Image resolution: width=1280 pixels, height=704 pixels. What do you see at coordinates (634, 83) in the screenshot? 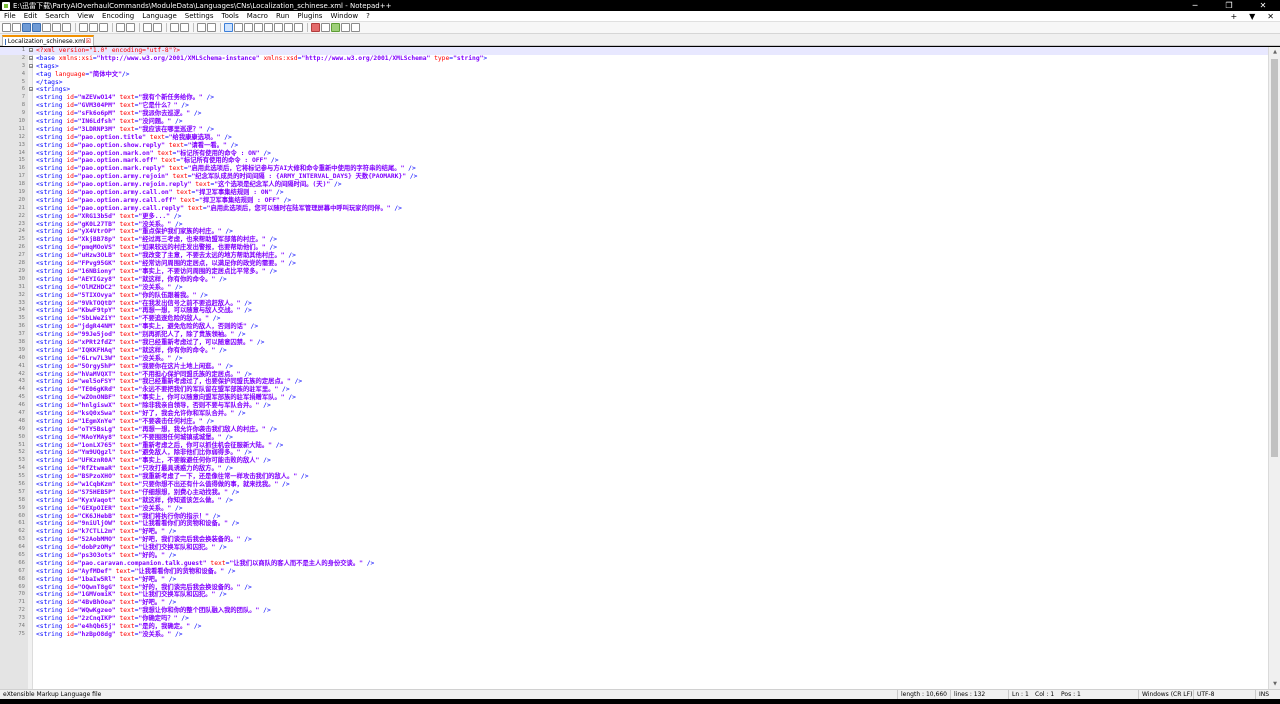
I see `code-line: 5 </tags>` at bounding box center [634, 83].